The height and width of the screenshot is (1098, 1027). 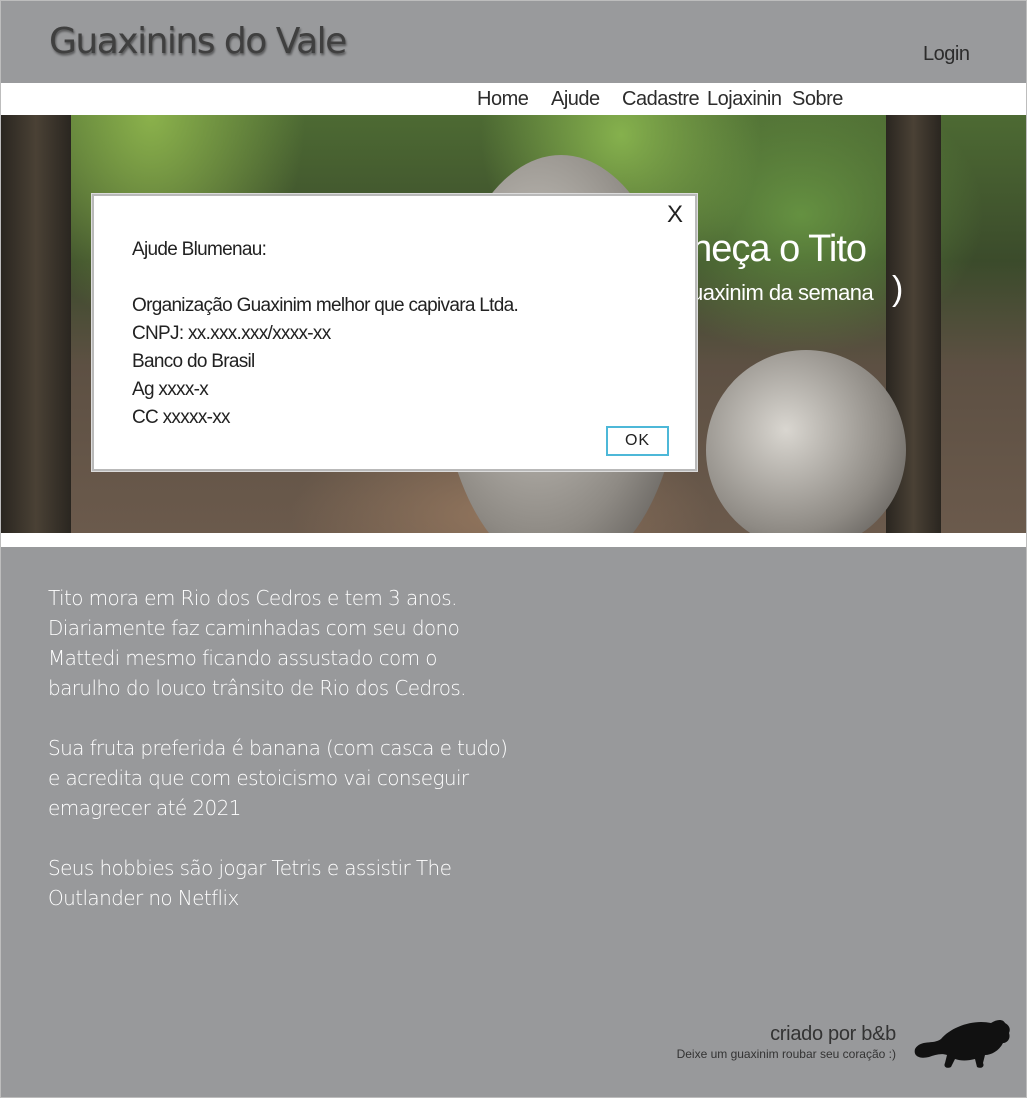 What do you see at coordinates (198, 41) in the screenshot?
I see `site-title: Guaxinins do Vale` at bounding box center [198, 41].